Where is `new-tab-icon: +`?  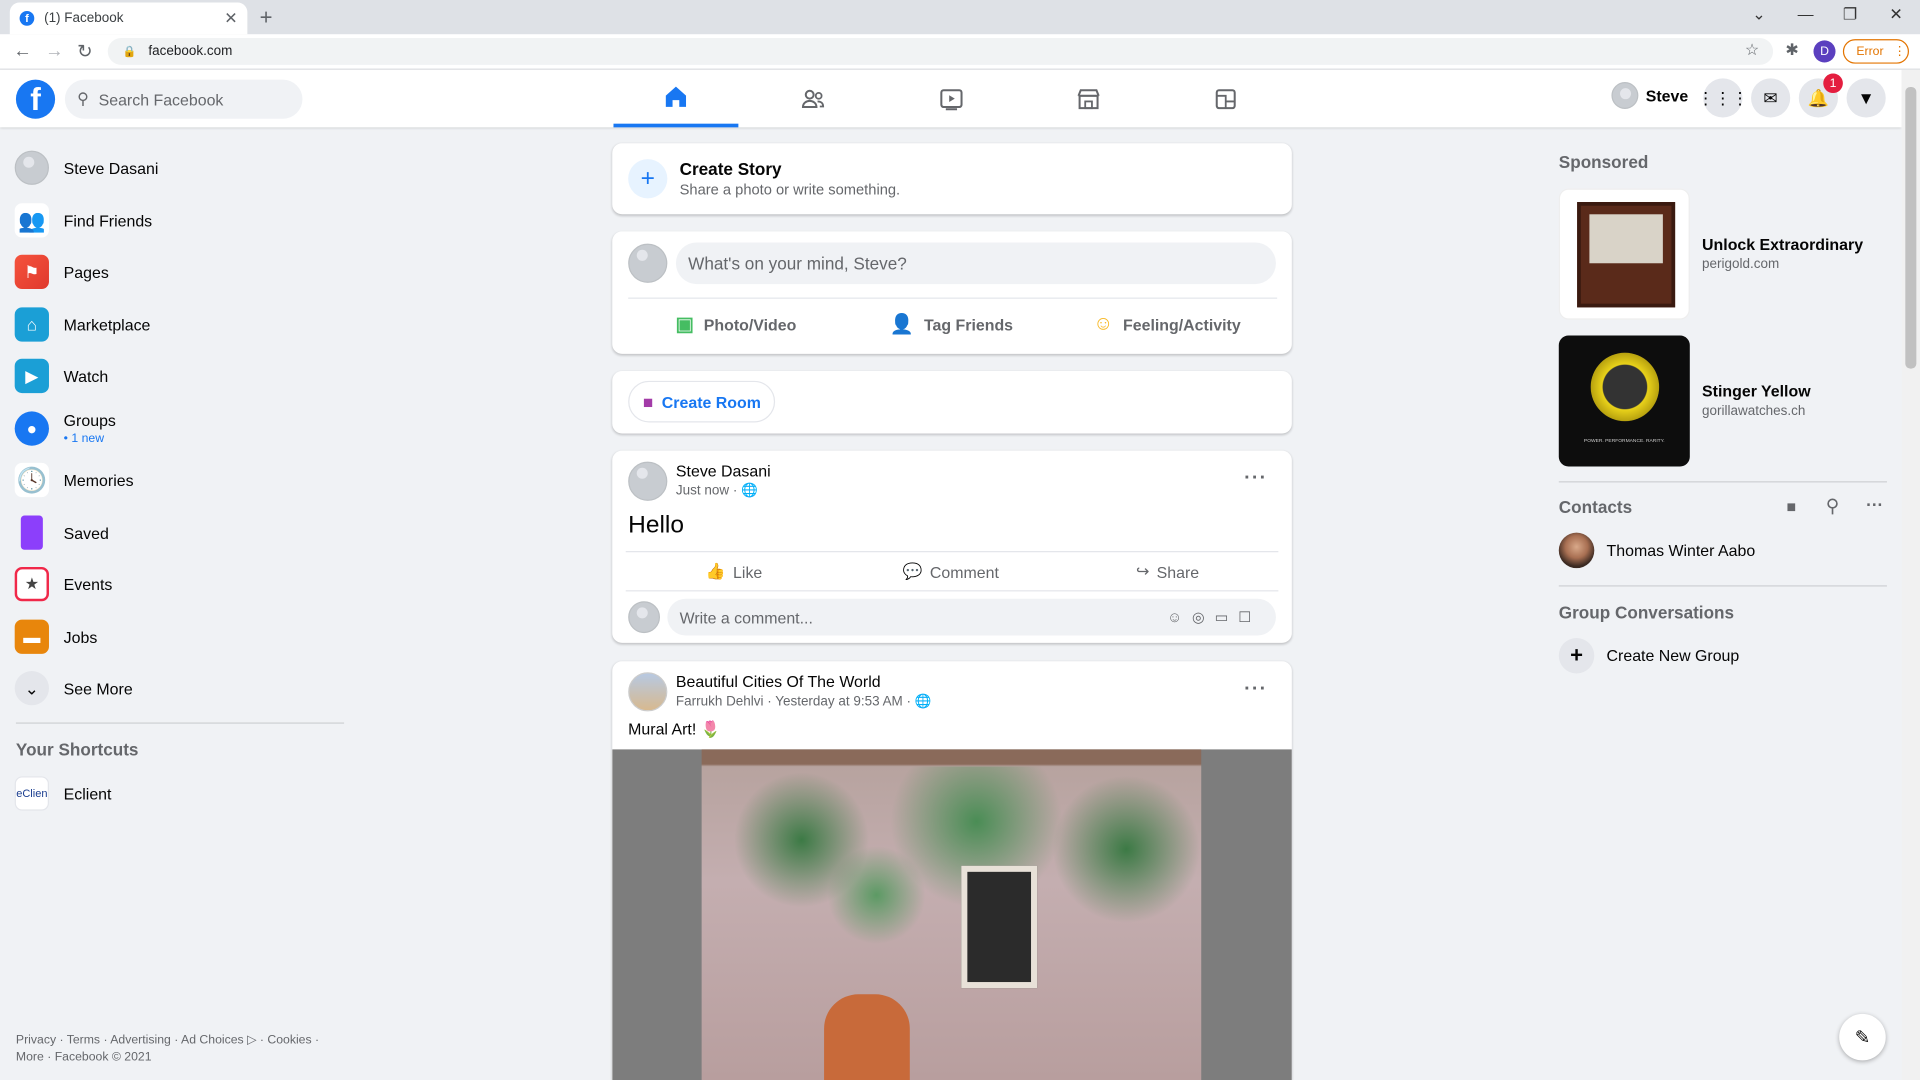
new-tab-icon: + is located at coordinates (266, 18).